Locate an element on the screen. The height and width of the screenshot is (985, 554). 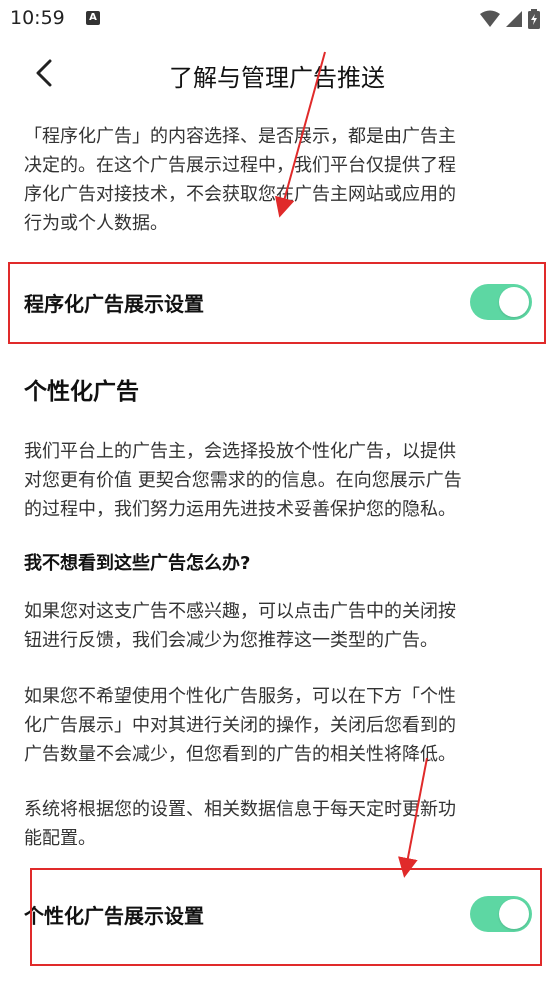
intro-line: 行为或个人数据。 is located at coordinates (96, 223).